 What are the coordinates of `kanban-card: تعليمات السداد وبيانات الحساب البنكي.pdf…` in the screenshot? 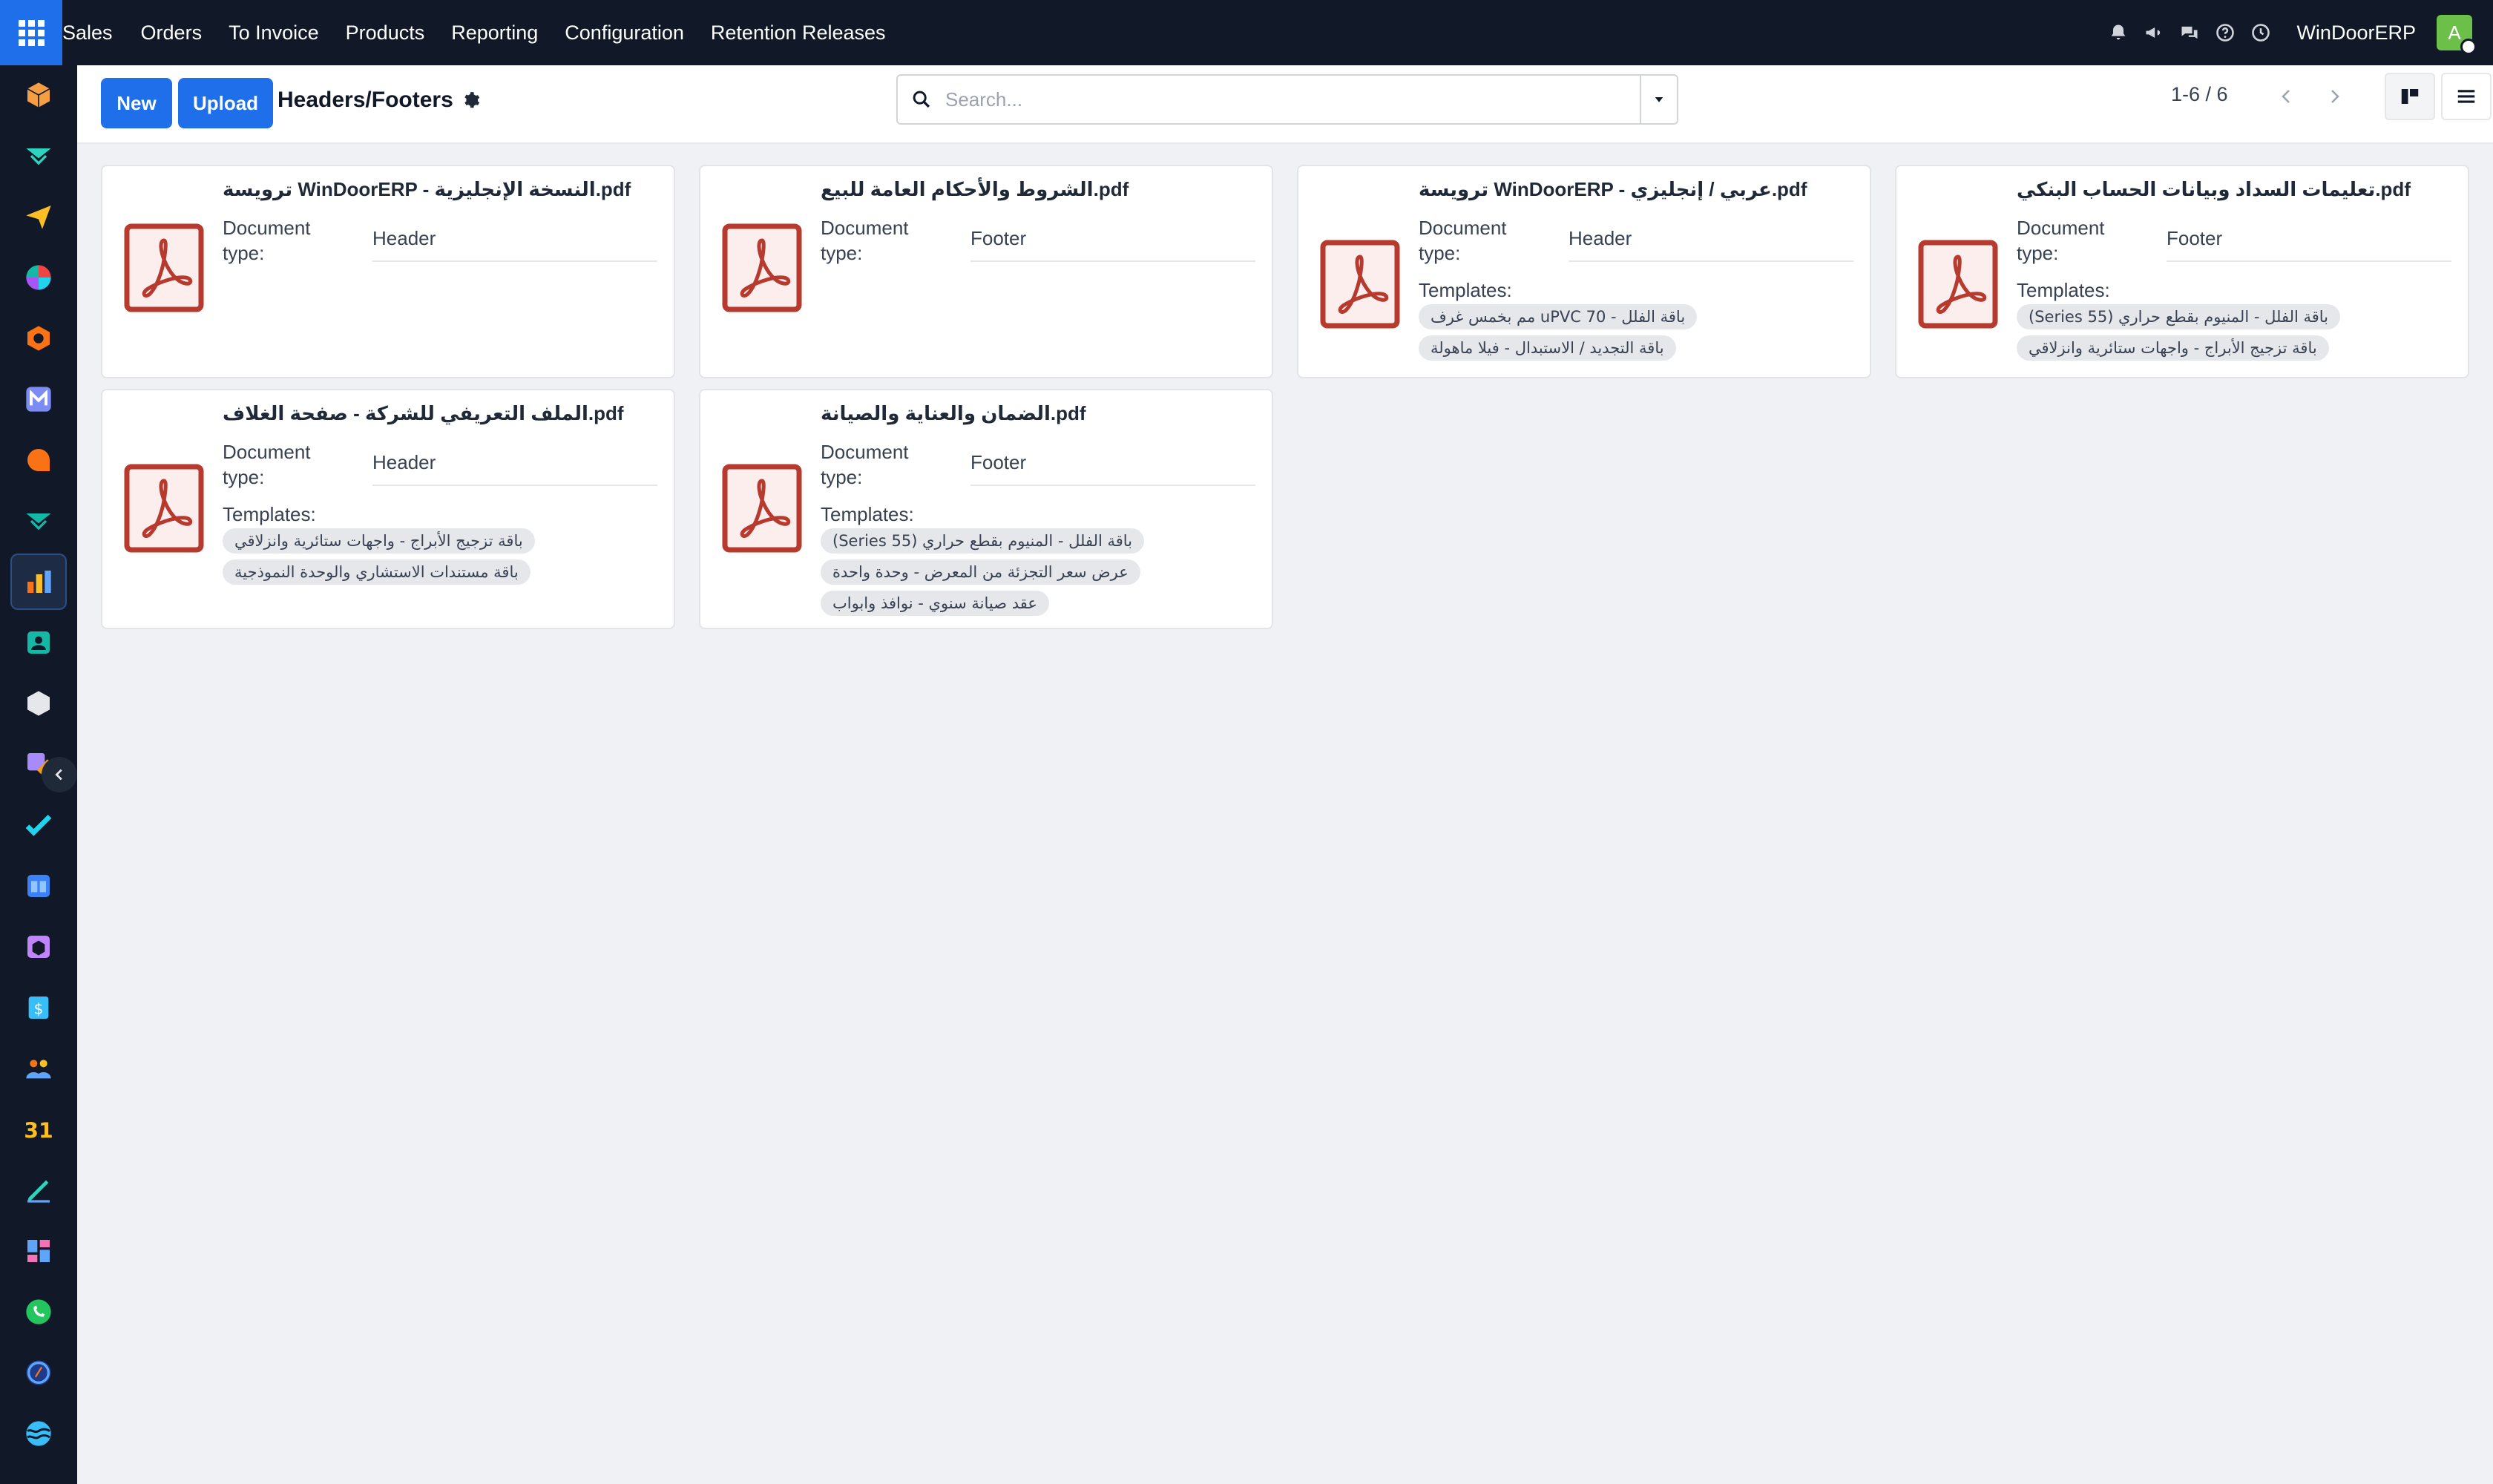 It's located at (2182, 271).